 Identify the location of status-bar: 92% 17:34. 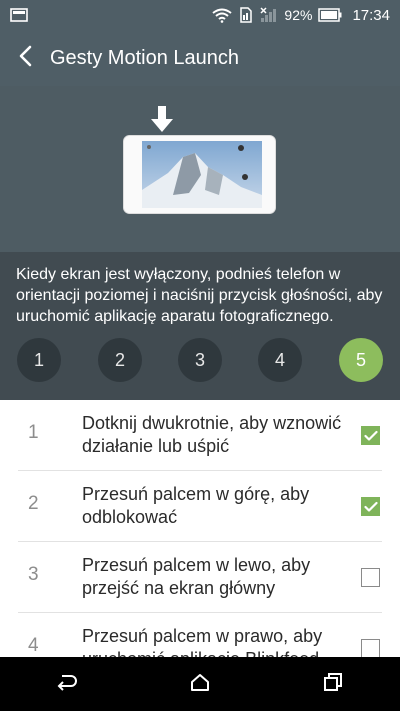
(200, 15).